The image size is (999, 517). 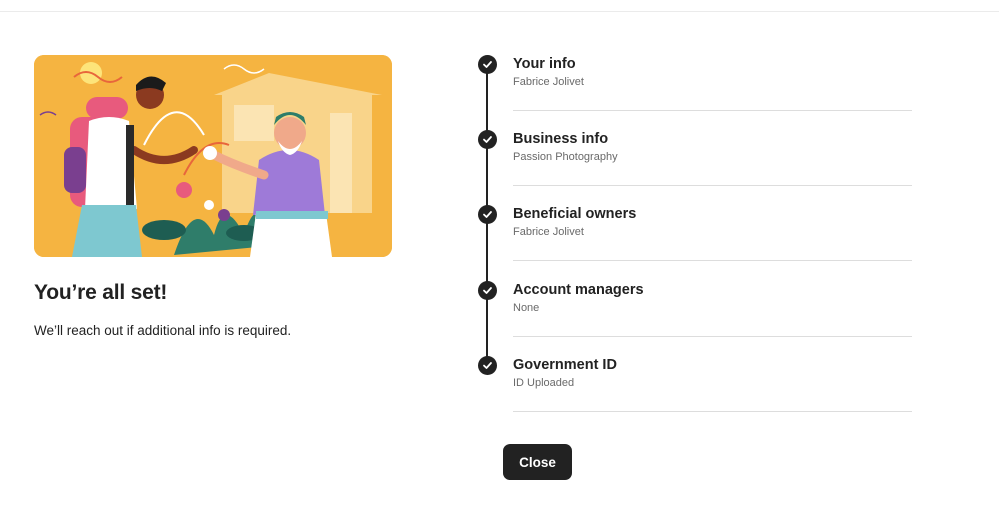 I want to click on close-button: Close, so click(x=537, y=462).